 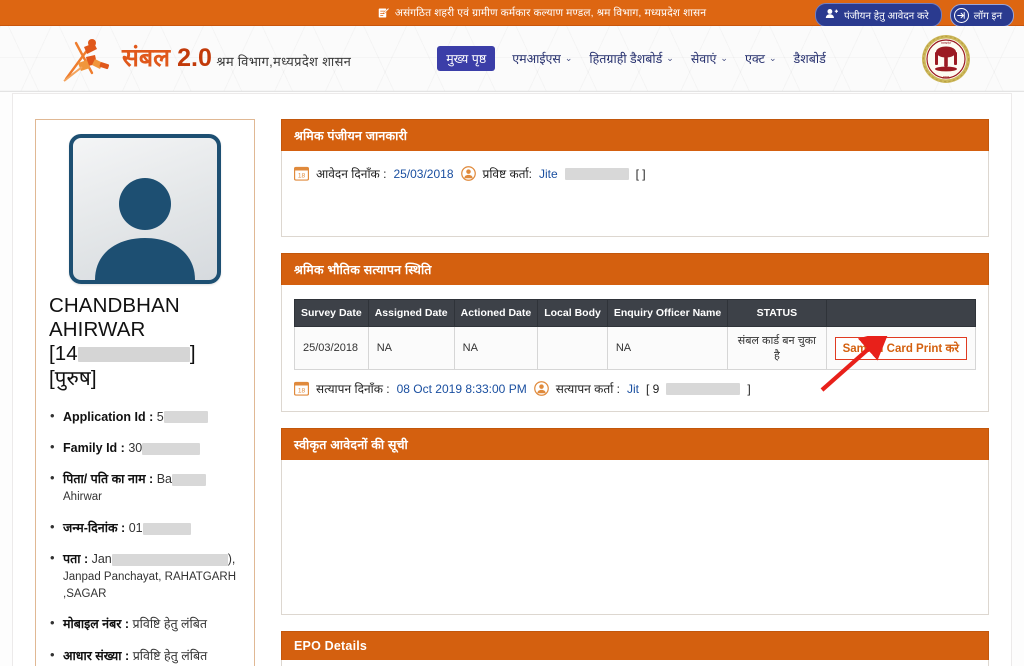 I want to click on login-button: लॉग इन, so click(x=981, y=15).